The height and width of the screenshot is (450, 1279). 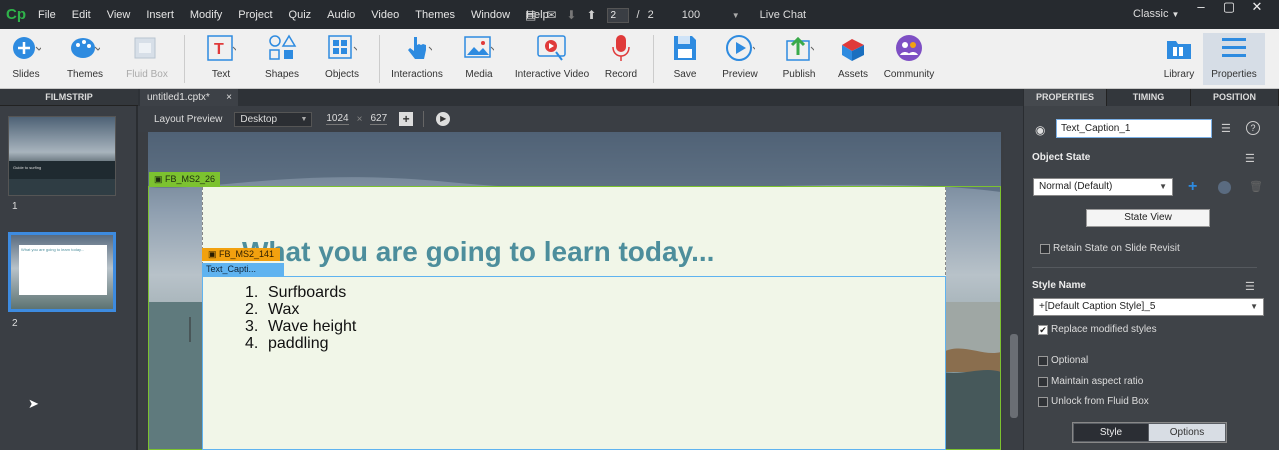 What do you see at coordinates (490, 15) in the screenshot?
I see `menu-window: Window` at bounding box center [490, 15].